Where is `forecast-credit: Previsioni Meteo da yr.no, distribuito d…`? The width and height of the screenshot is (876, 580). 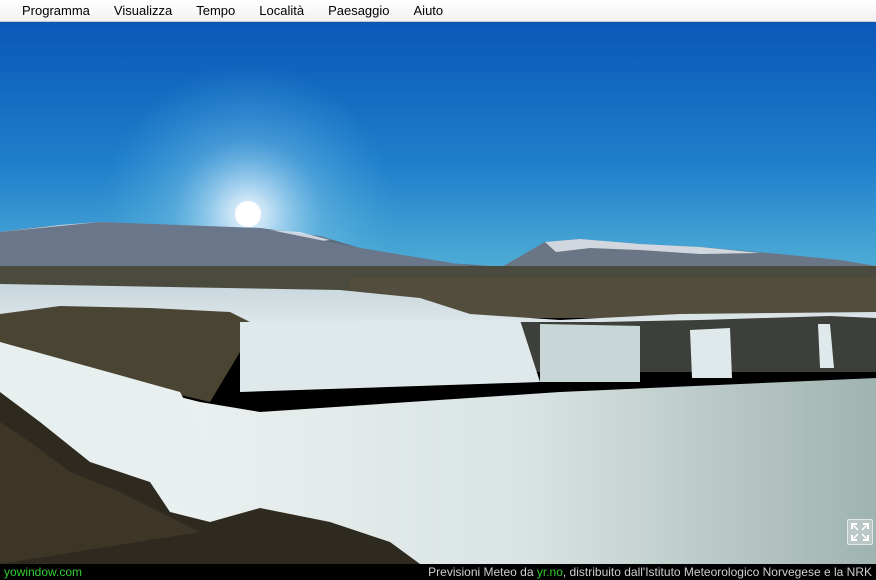
forecast-credit: Previsioni Meteo da yr.no, distribuito d… is located at coordinates (650, 572).